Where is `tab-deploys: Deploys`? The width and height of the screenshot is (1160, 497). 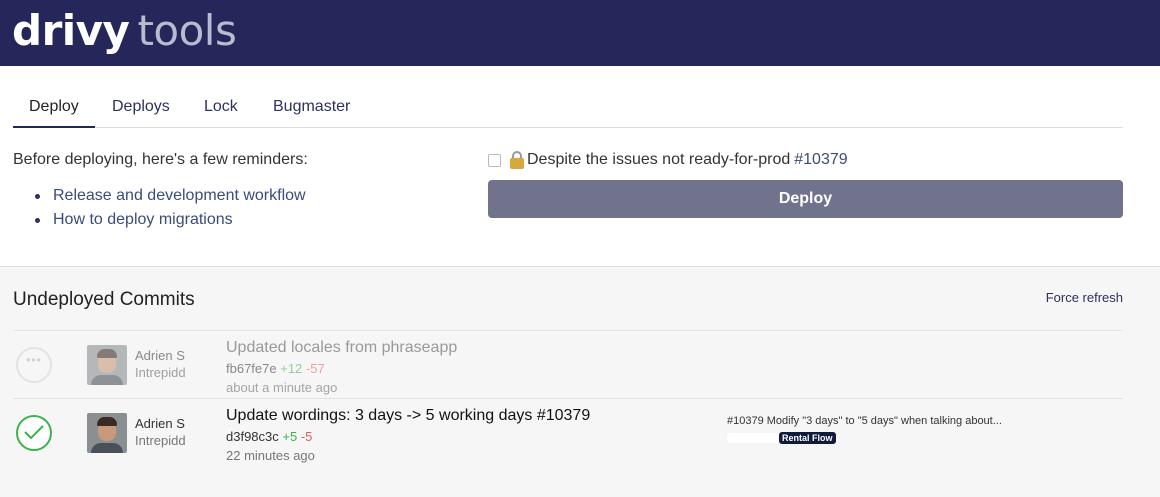 tab-deploys: Deploys is located at coordinates (141, 107).